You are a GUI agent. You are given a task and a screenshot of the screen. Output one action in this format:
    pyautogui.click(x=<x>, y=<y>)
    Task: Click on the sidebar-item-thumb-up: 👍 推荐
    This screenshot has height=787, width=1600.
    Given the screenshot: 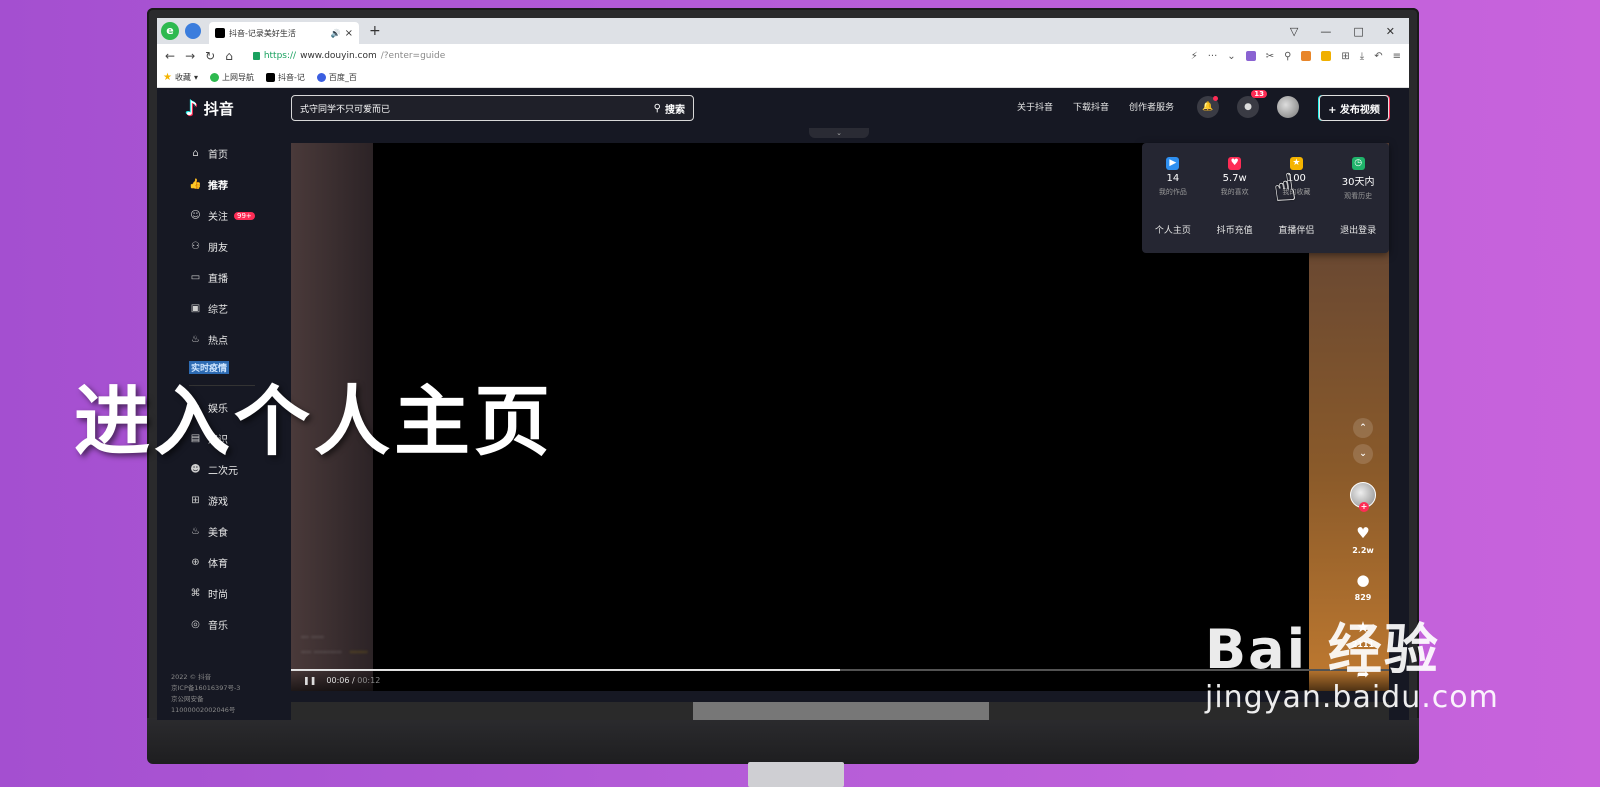 What is the action you would take?
    pyautogui.click(x=214, y=184)
    